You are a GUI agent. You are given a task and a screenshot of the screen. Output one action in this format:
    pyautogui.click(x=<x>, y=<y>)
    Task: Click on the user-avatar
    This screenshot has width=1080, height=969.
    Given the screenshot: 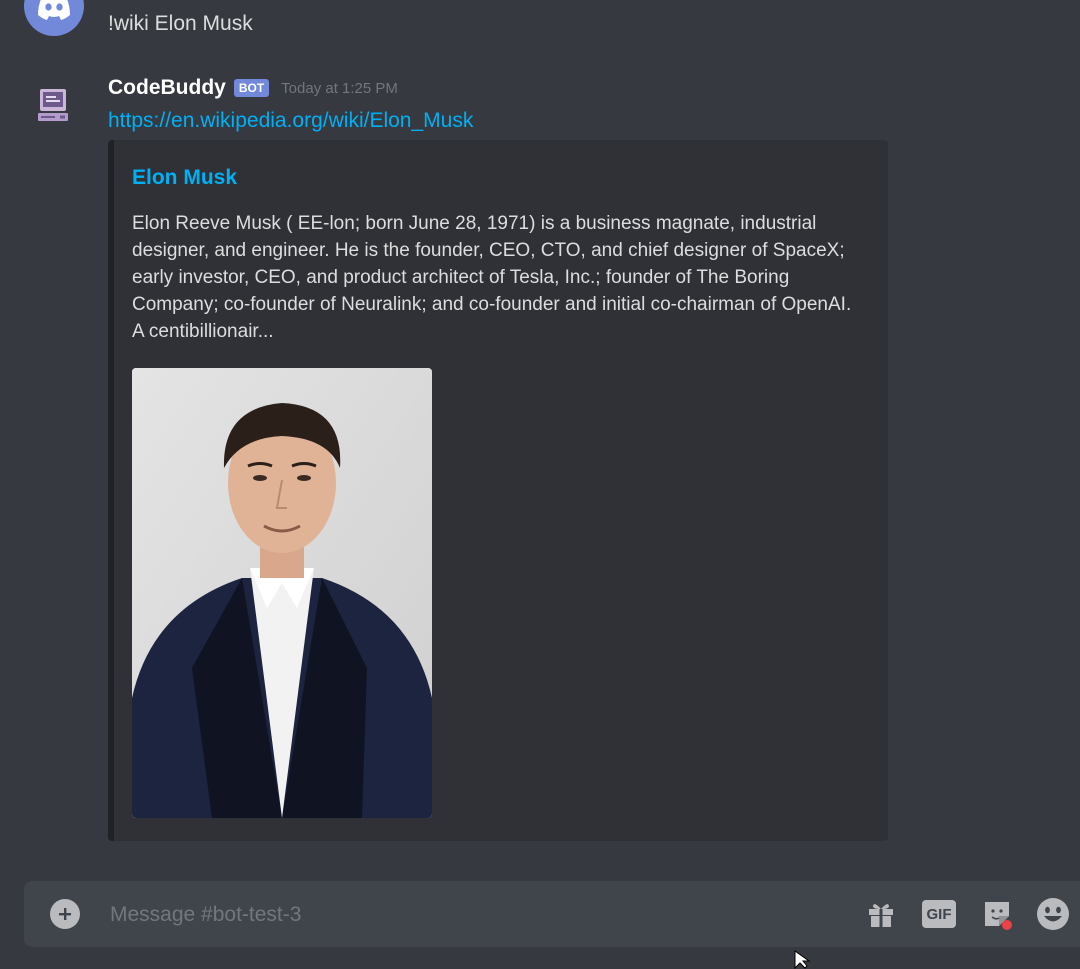 What is the action you would take?
    pyautogui.click(x=54, y=18)
    